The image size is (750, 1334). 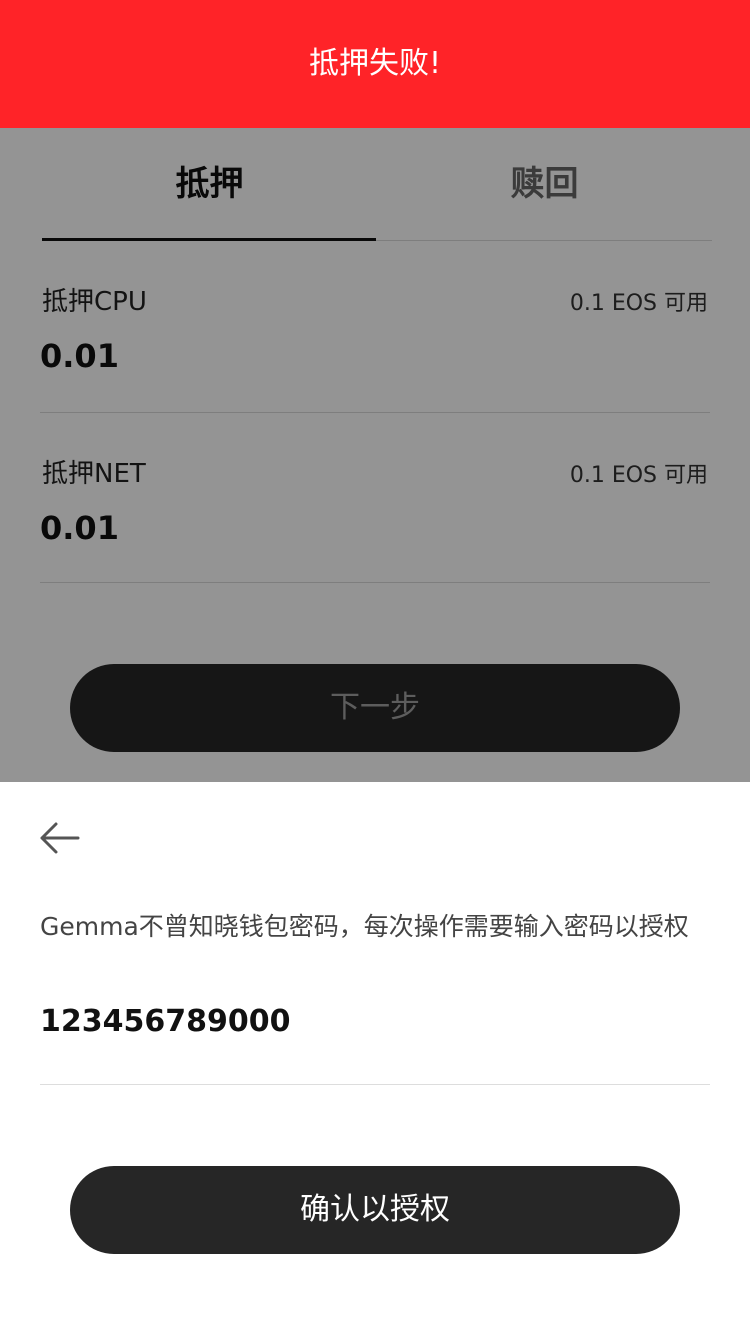 I want to click on tab-bar: 抵押 赎回, so click(x=377, y=184).